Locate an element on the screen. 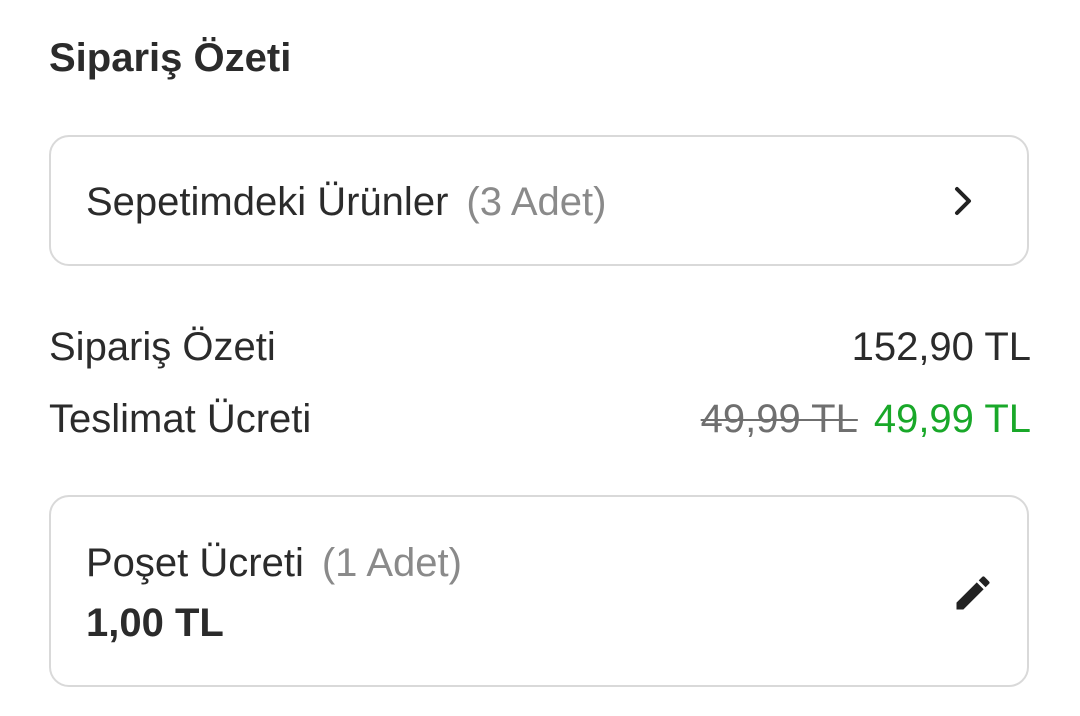  cart-items-count: (3 Adet) is located at coordinates (536, 202).